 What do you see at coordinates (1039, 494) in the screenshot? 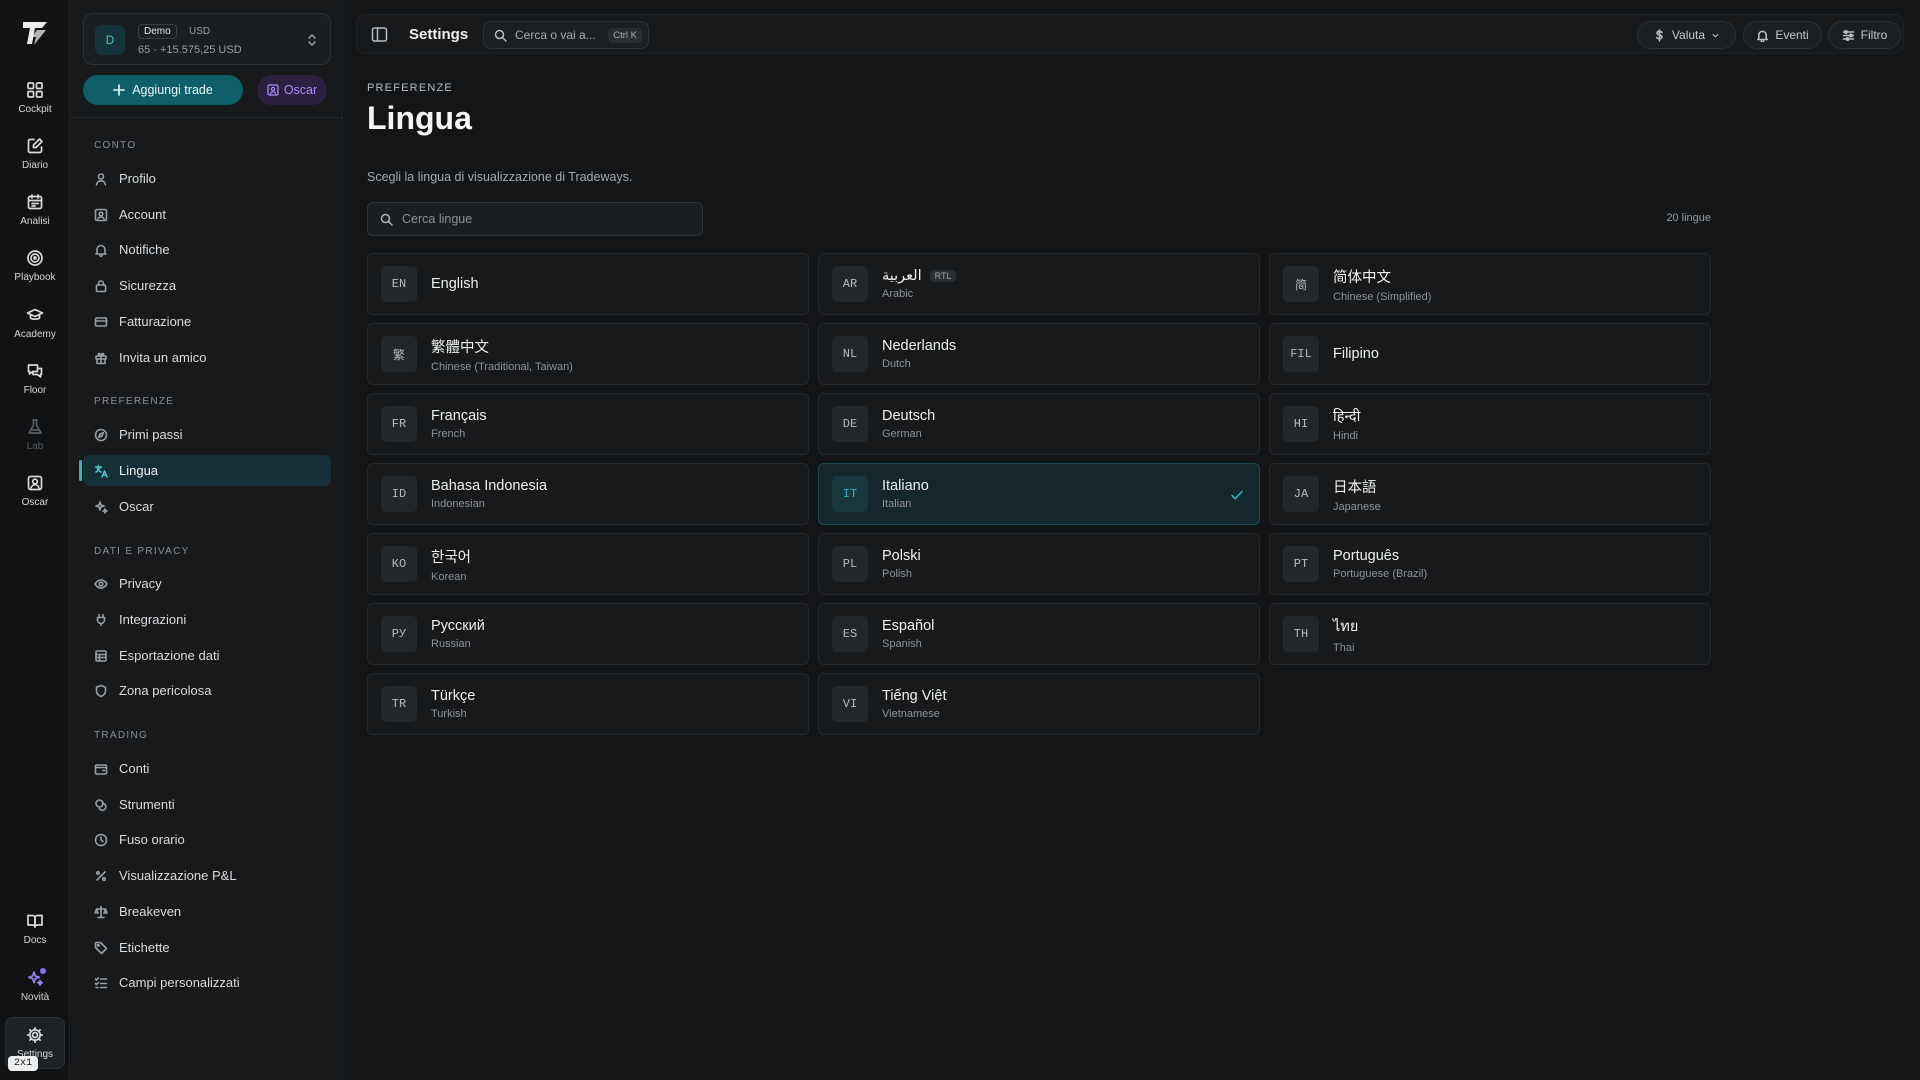
I see `language-option-italian: IT Italiano Italian` at bounding box center [1039, 494].